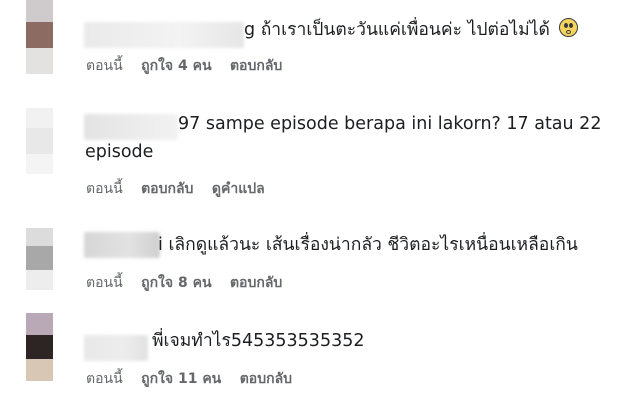 Image resolution: width=644 pixels, height=419 pixels. I want to click on like-count: ถูกใจ 4 คน, so click(176, 66).